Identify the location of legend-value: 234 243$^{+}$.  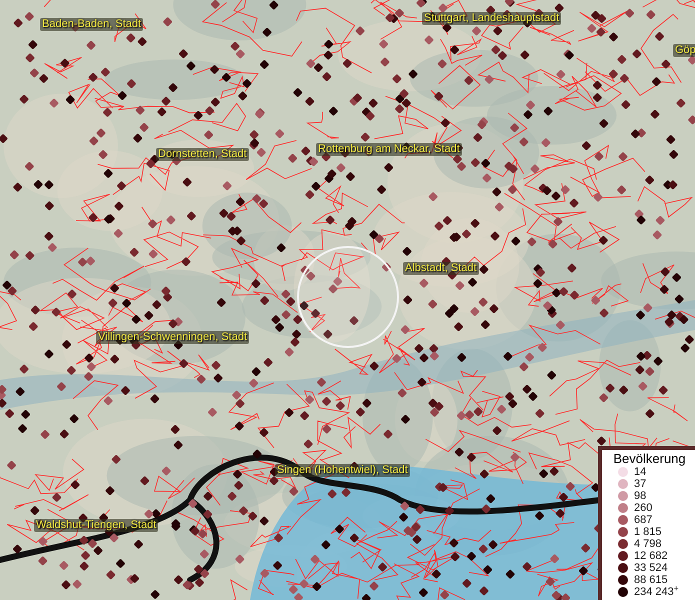
(656, 592).